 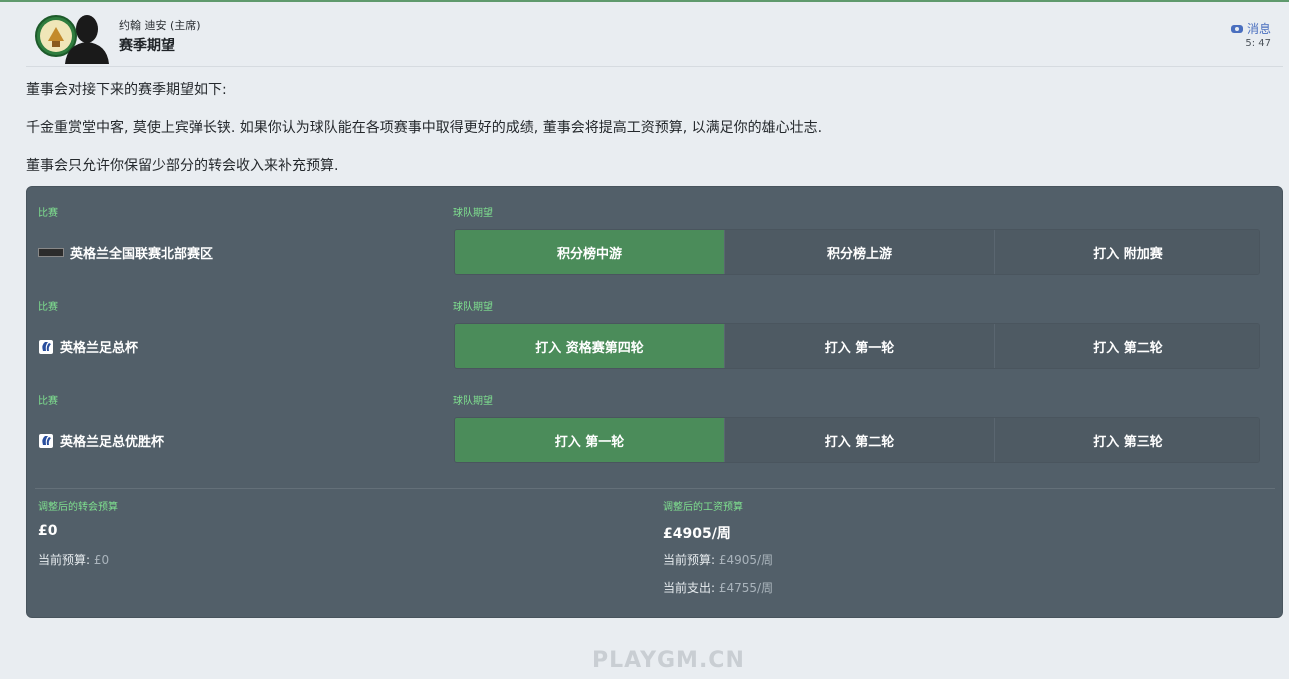 I want to click on transfer-current-key: 当前预算:, so click(x=64, y=560).